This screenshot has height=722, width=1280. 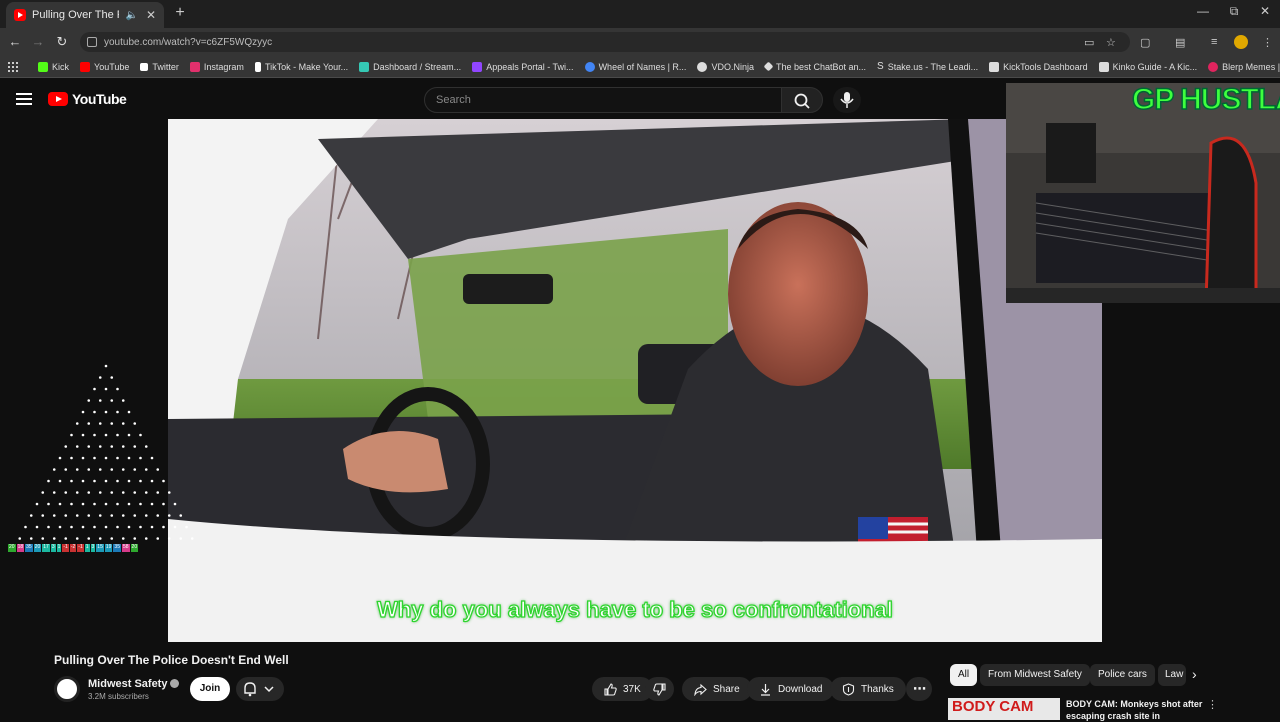 What do you see at coordinates (15, 42) in the screenshot?
I see `back-arrow-icon: ←` at bounding box center [15, 42].